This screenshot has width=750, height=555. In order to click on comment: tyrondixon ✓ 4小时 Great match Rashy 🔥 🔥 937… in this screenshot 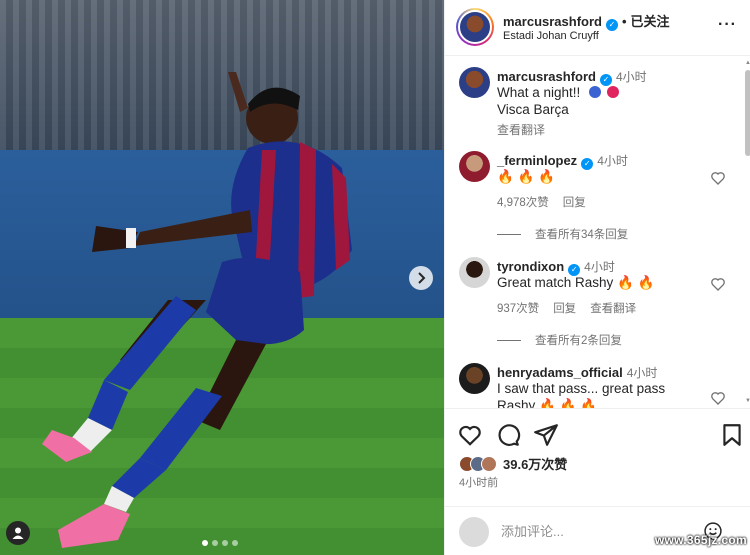, I will do `click(595, 301)`.